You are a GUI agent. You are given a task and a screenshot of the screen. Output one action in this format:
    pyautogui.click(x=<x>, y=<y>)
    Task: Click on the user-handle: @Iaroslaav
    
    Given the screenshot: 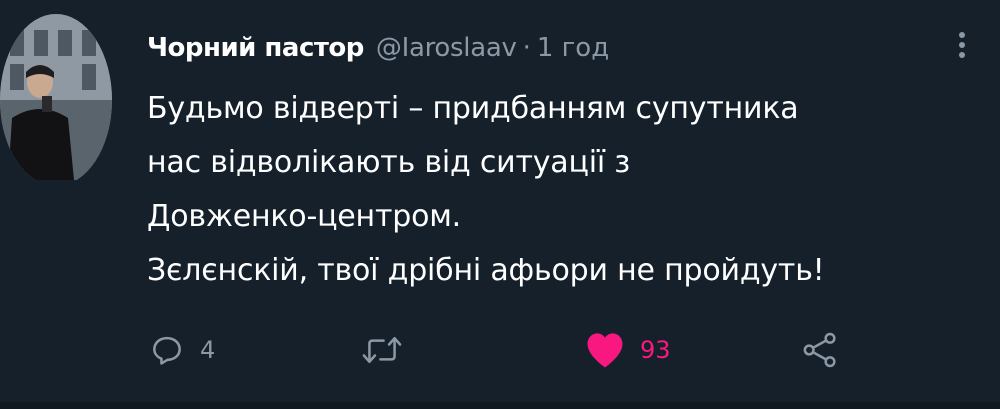 What is the action you would take?
    pyautogui.click(x=446, y=48)
    